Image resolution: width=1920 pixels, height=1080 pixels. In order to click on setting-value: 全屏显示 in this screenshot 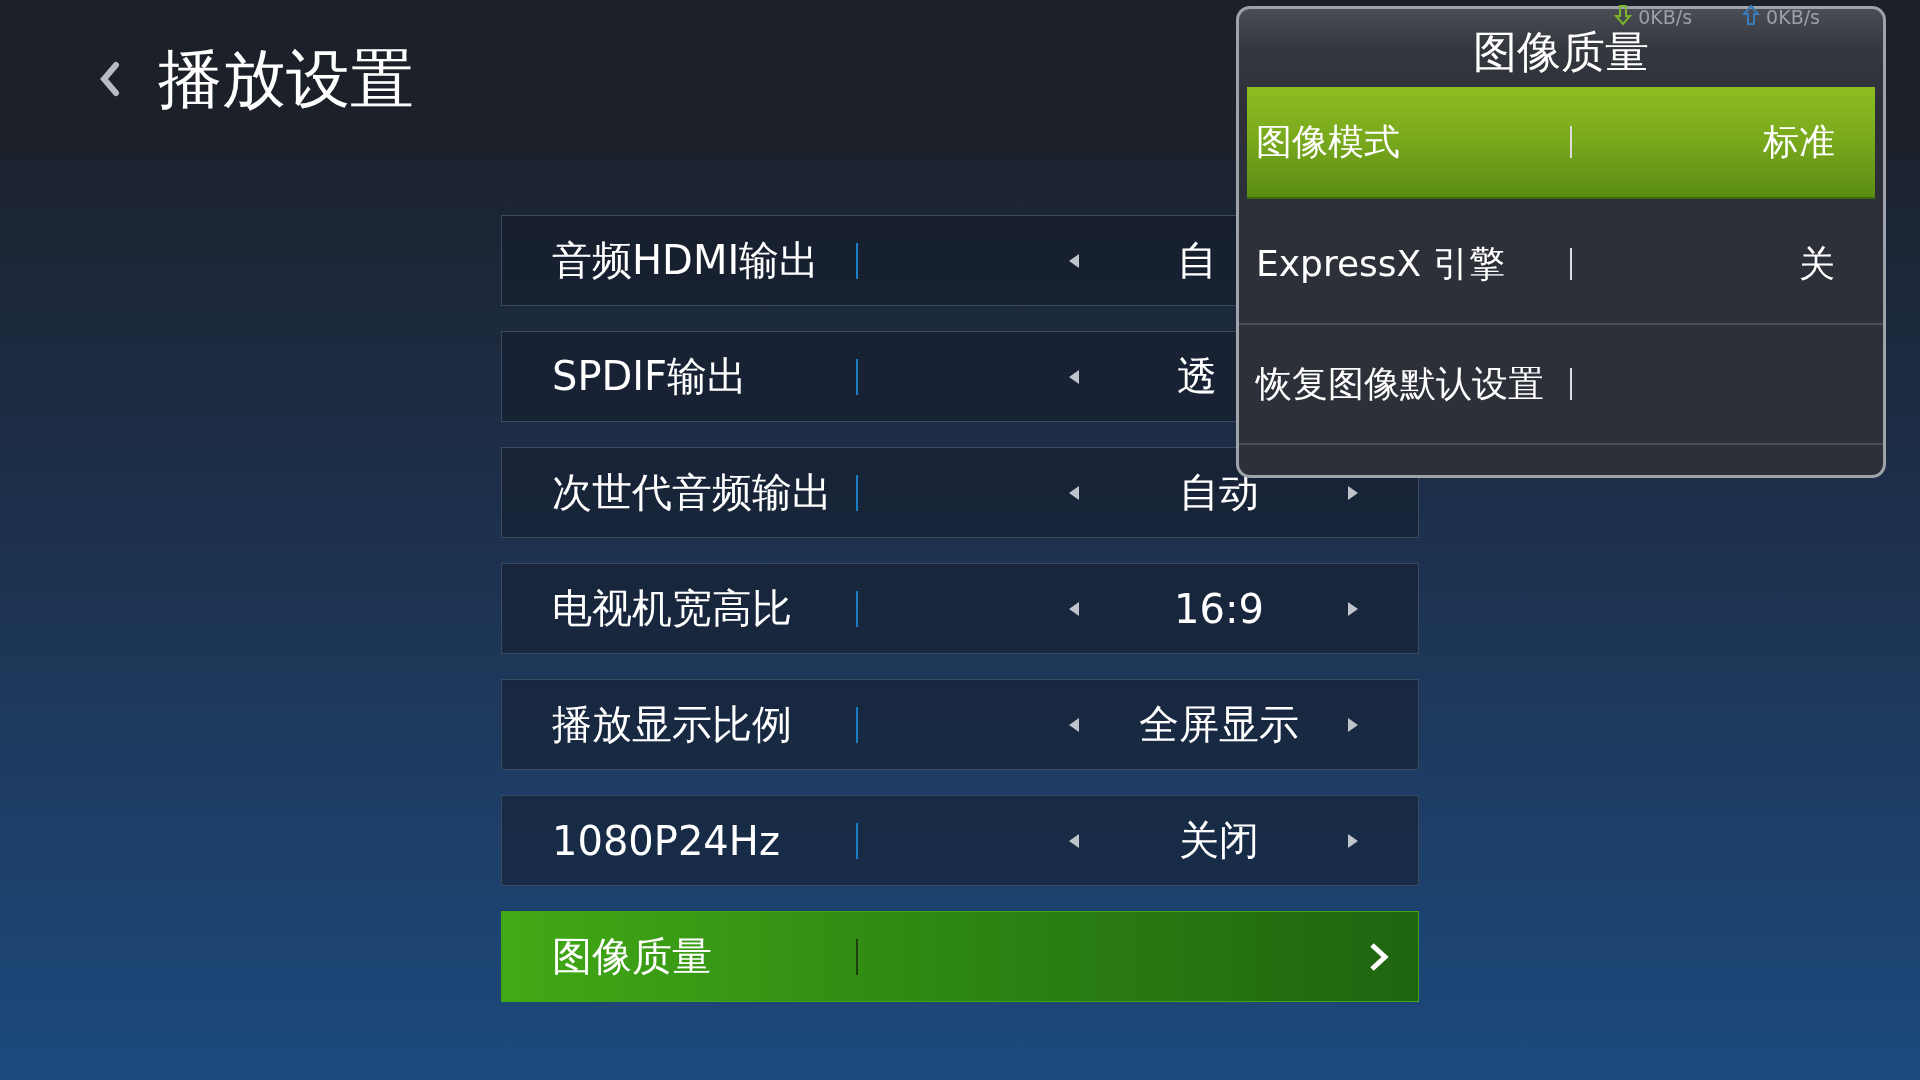, I will do `click(1219, 724)`.